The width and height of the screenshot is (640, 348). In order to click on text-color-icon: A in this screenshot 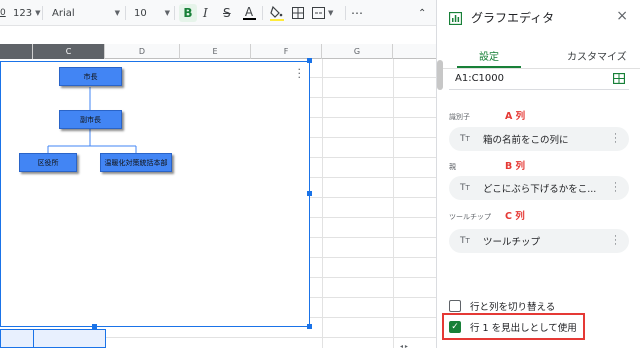, I will do `click(249, 12)`.